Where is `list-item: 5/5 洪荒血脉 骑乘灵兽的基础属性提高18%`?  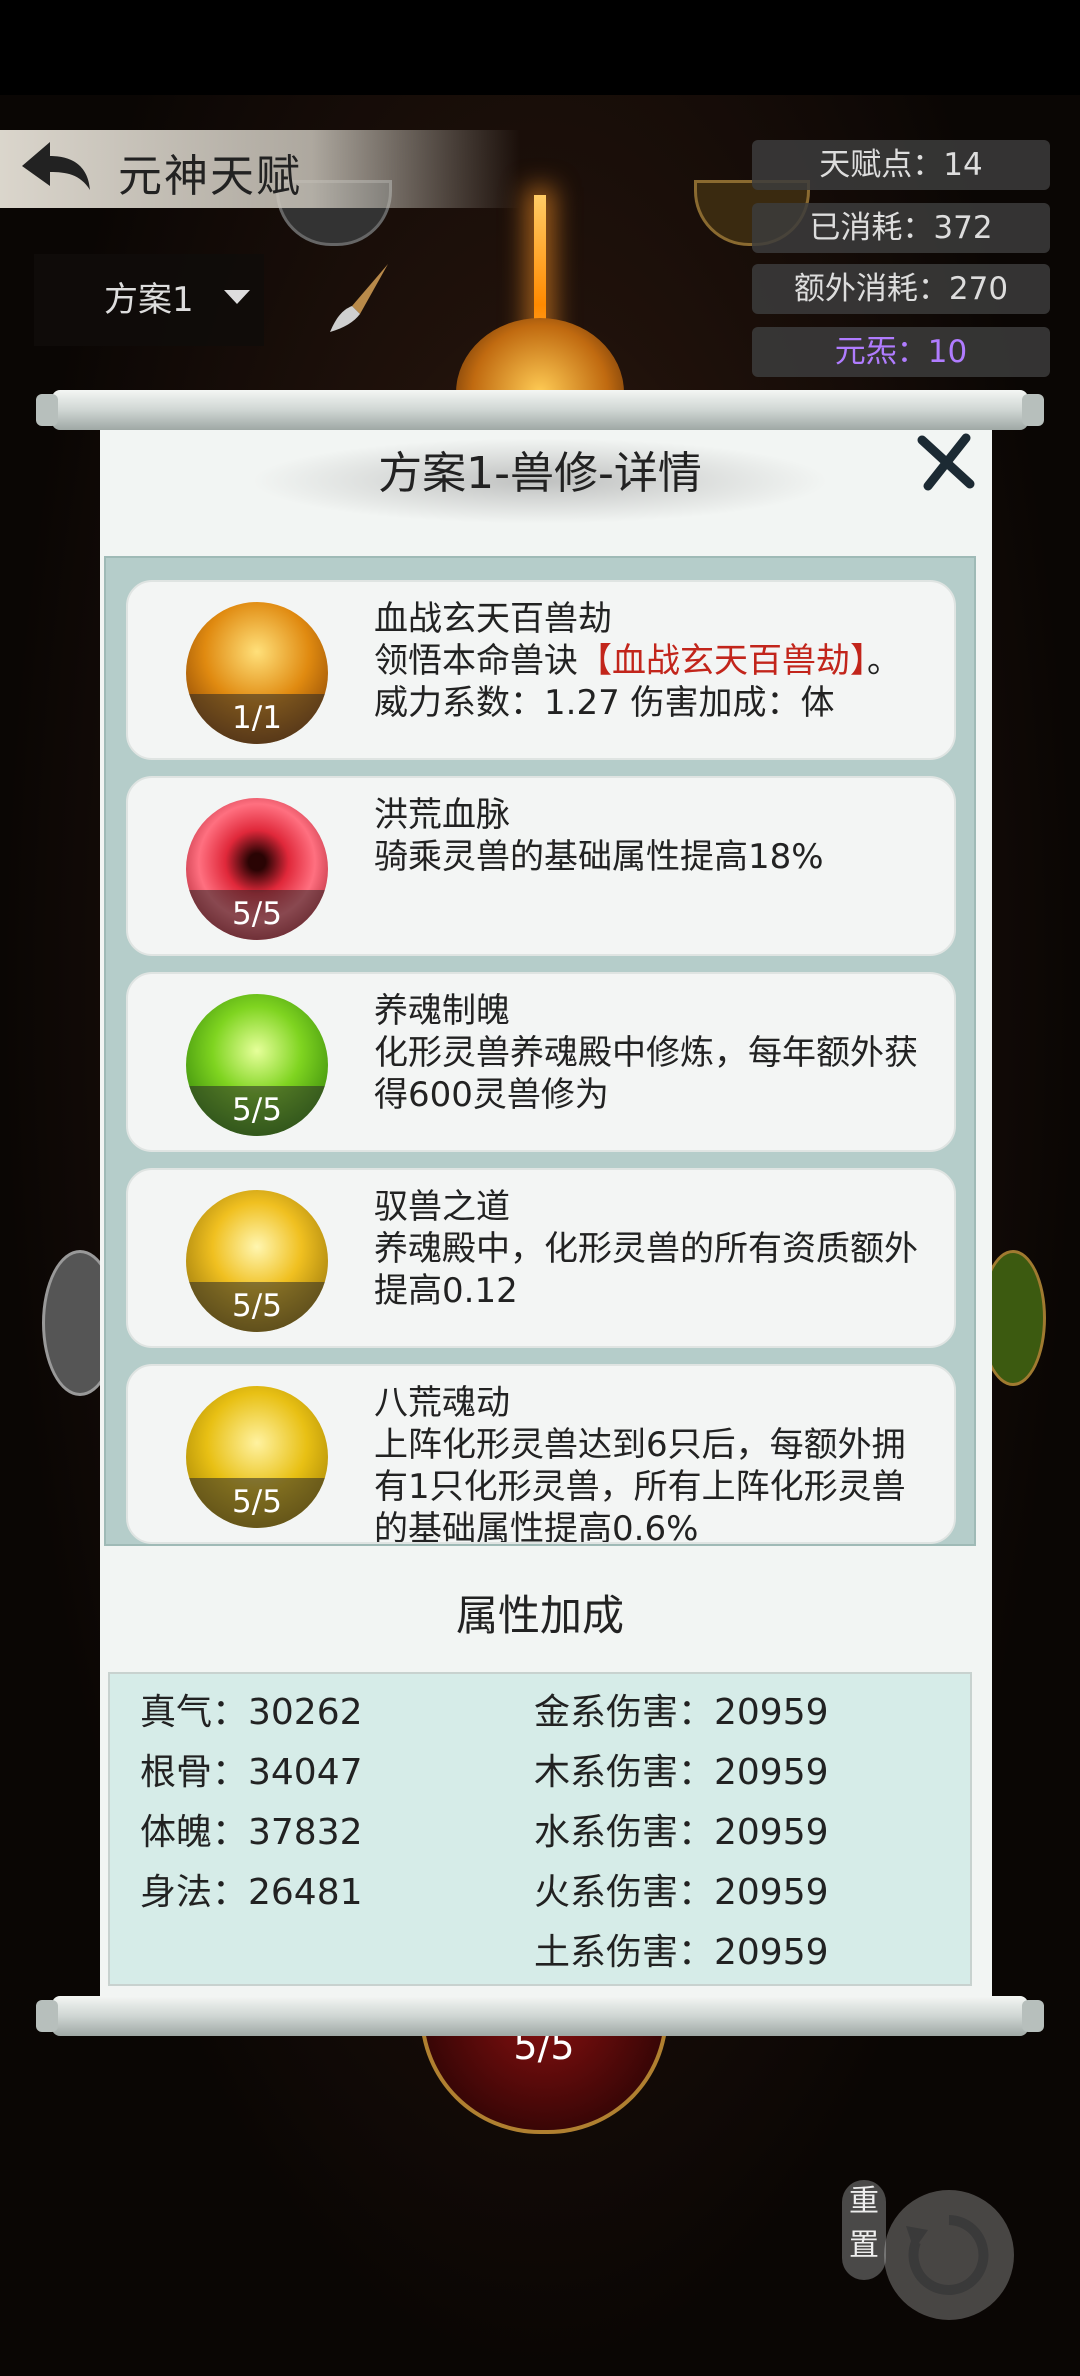 list-item: 5/5 洪荒血脉 骑乘灵兽的基础属性提高18% is located at coordinates (541, 866).